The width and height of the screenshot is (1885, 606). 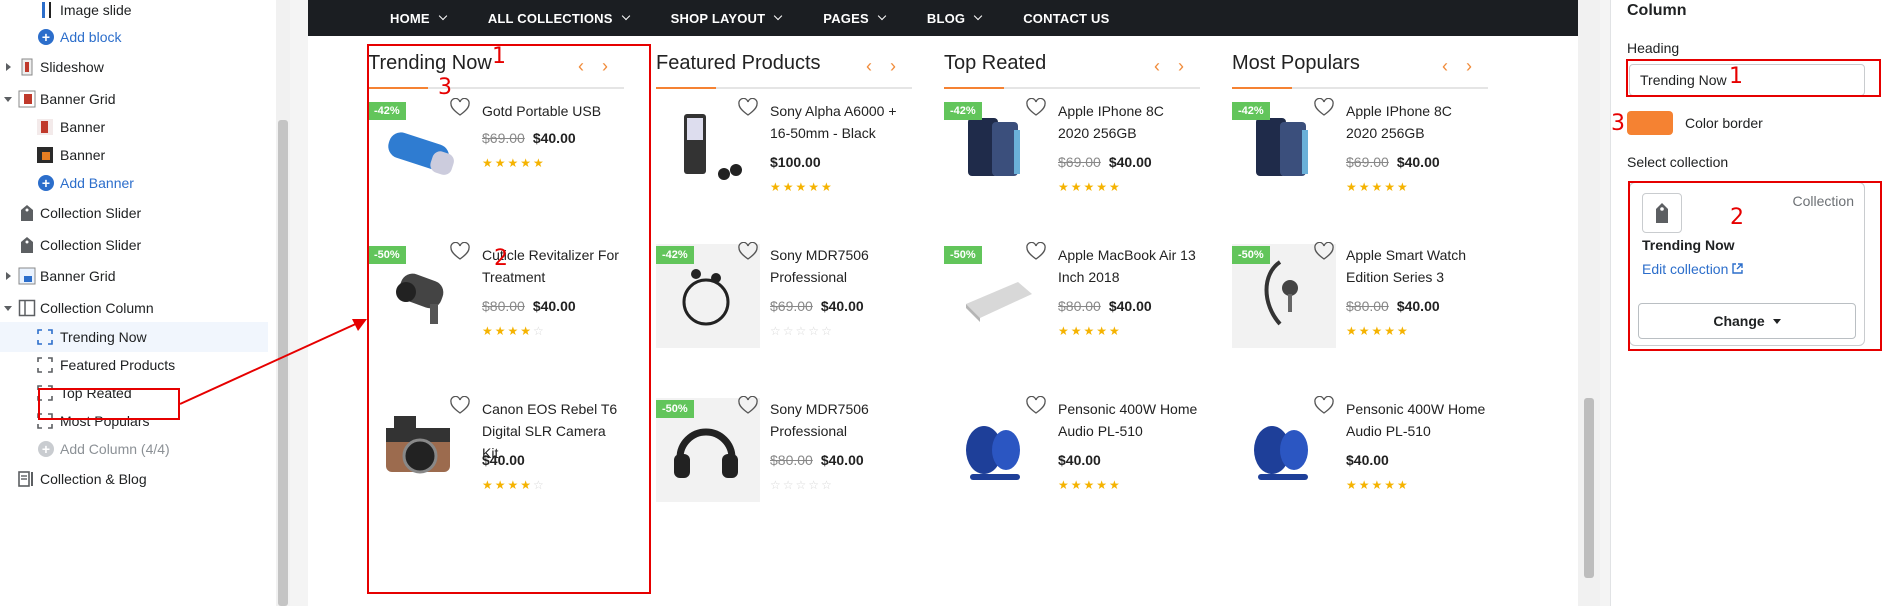 What do you see at coordinates (273, 362) in the screenshot?
I see `annotation-arrow` at bounding box center [273, 362].